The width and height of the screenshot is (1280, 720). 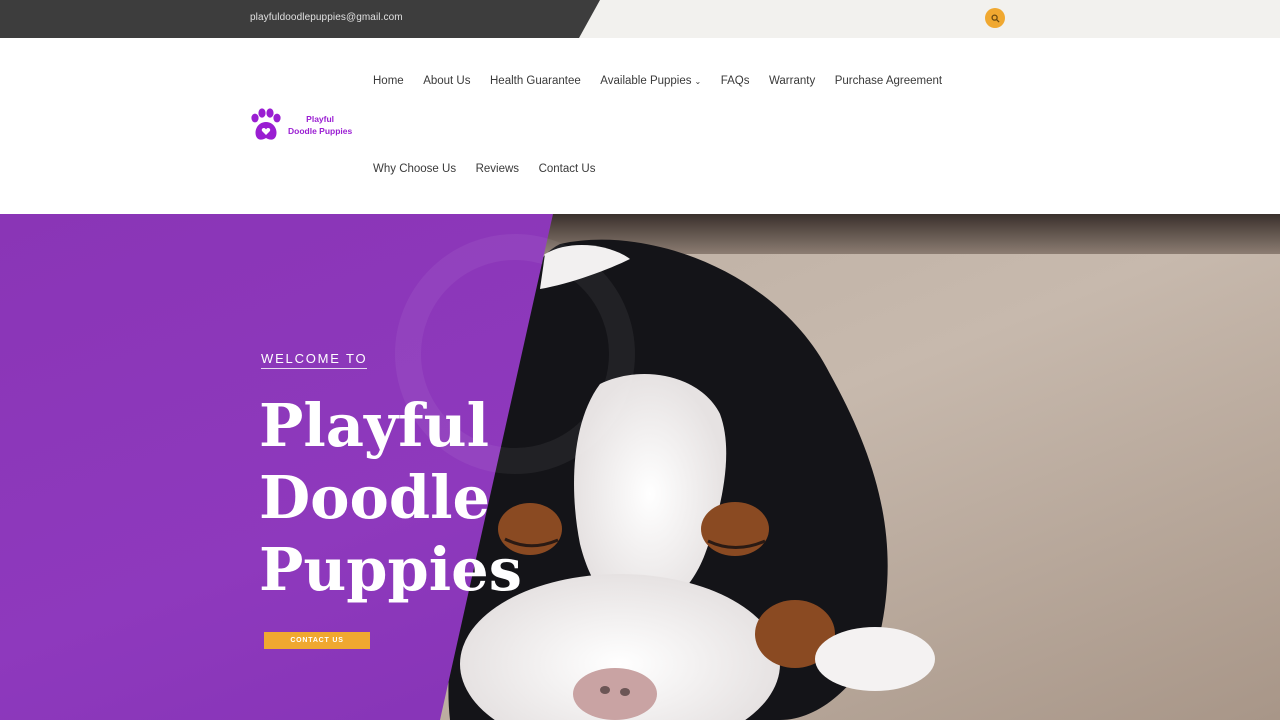 I want to click on nav-item-warranty: Warranty, so click(x=792, y=81).